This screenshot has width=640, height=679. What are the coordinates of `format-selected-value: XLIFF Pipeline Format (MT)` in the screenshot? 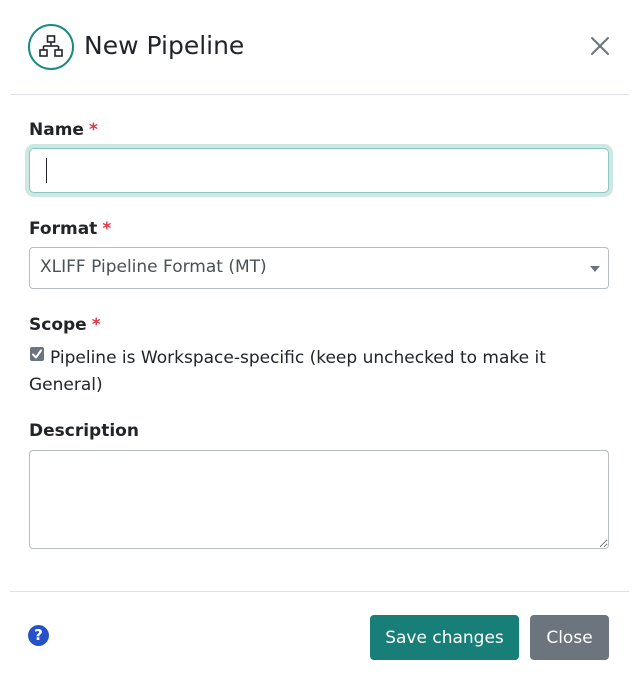 It's located at (153, 267).